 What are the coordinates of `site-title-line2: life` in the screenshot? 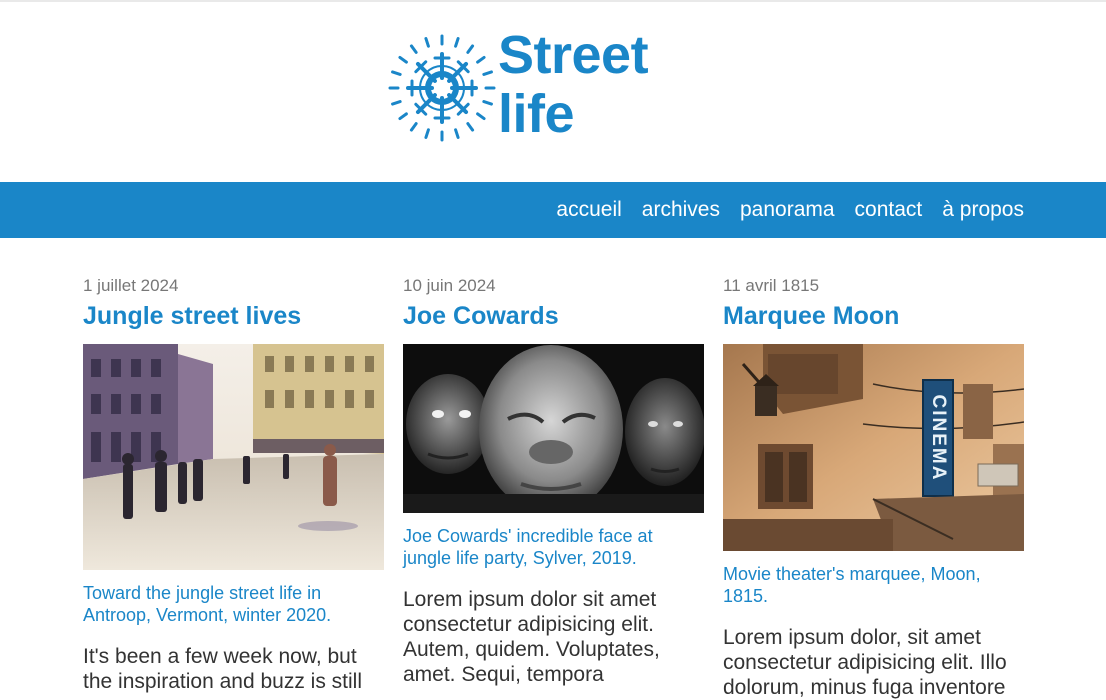 It's located at (536, 114).